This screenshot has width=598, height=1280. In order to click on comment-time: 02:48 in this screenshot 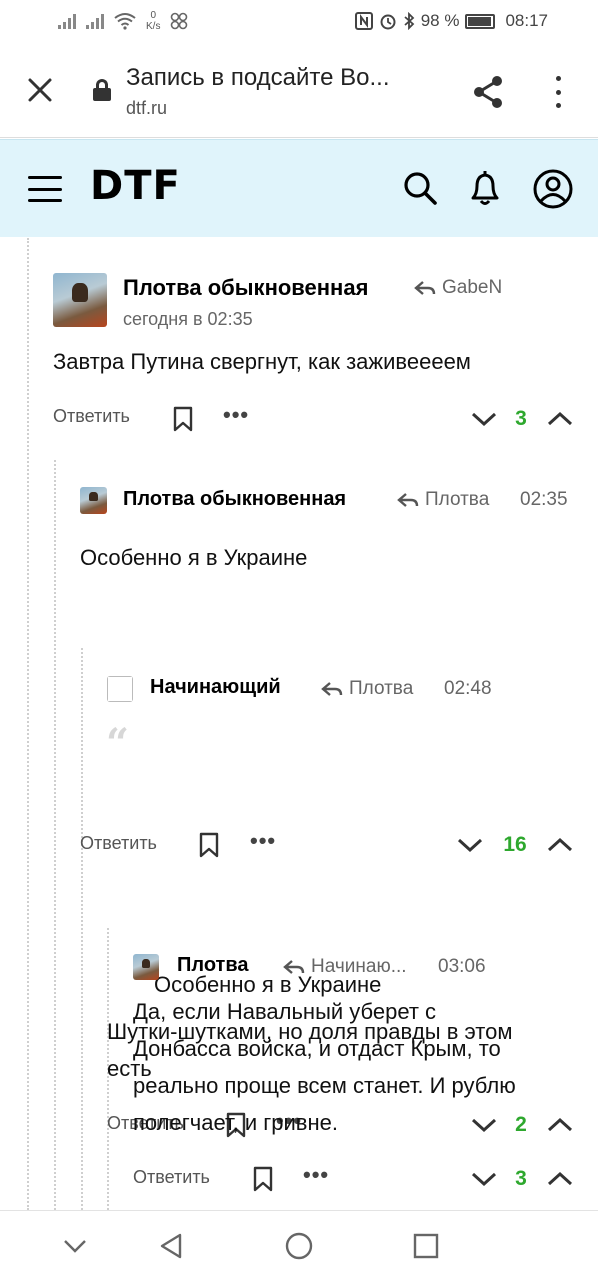, I will do `click(468, 689)`.